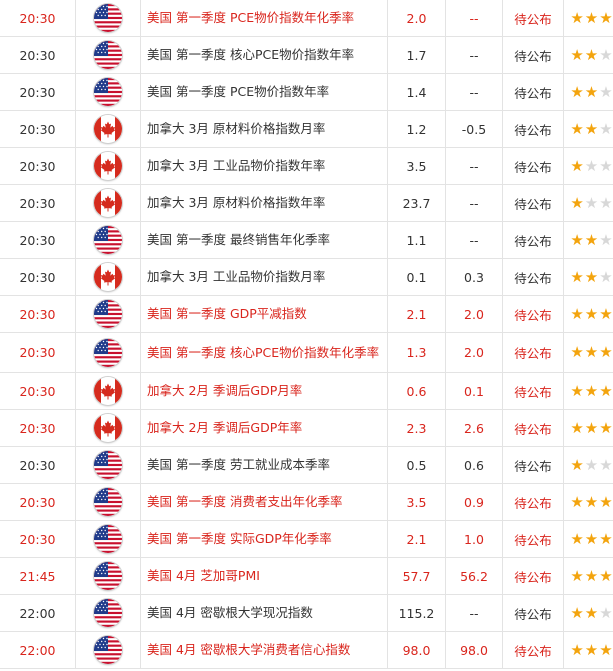 Image resolution: width=613 pixels, height=671 pixels. I want to click on previous-value: 0.1, so click(416, 277).